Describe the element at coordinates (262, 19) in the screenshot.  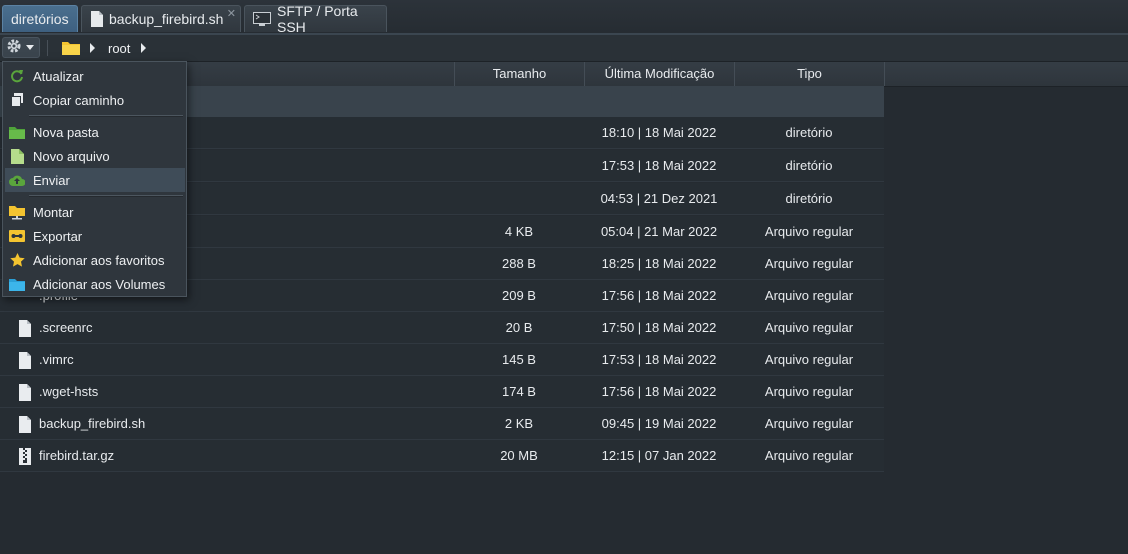
I see `terminal-icon` at that location.